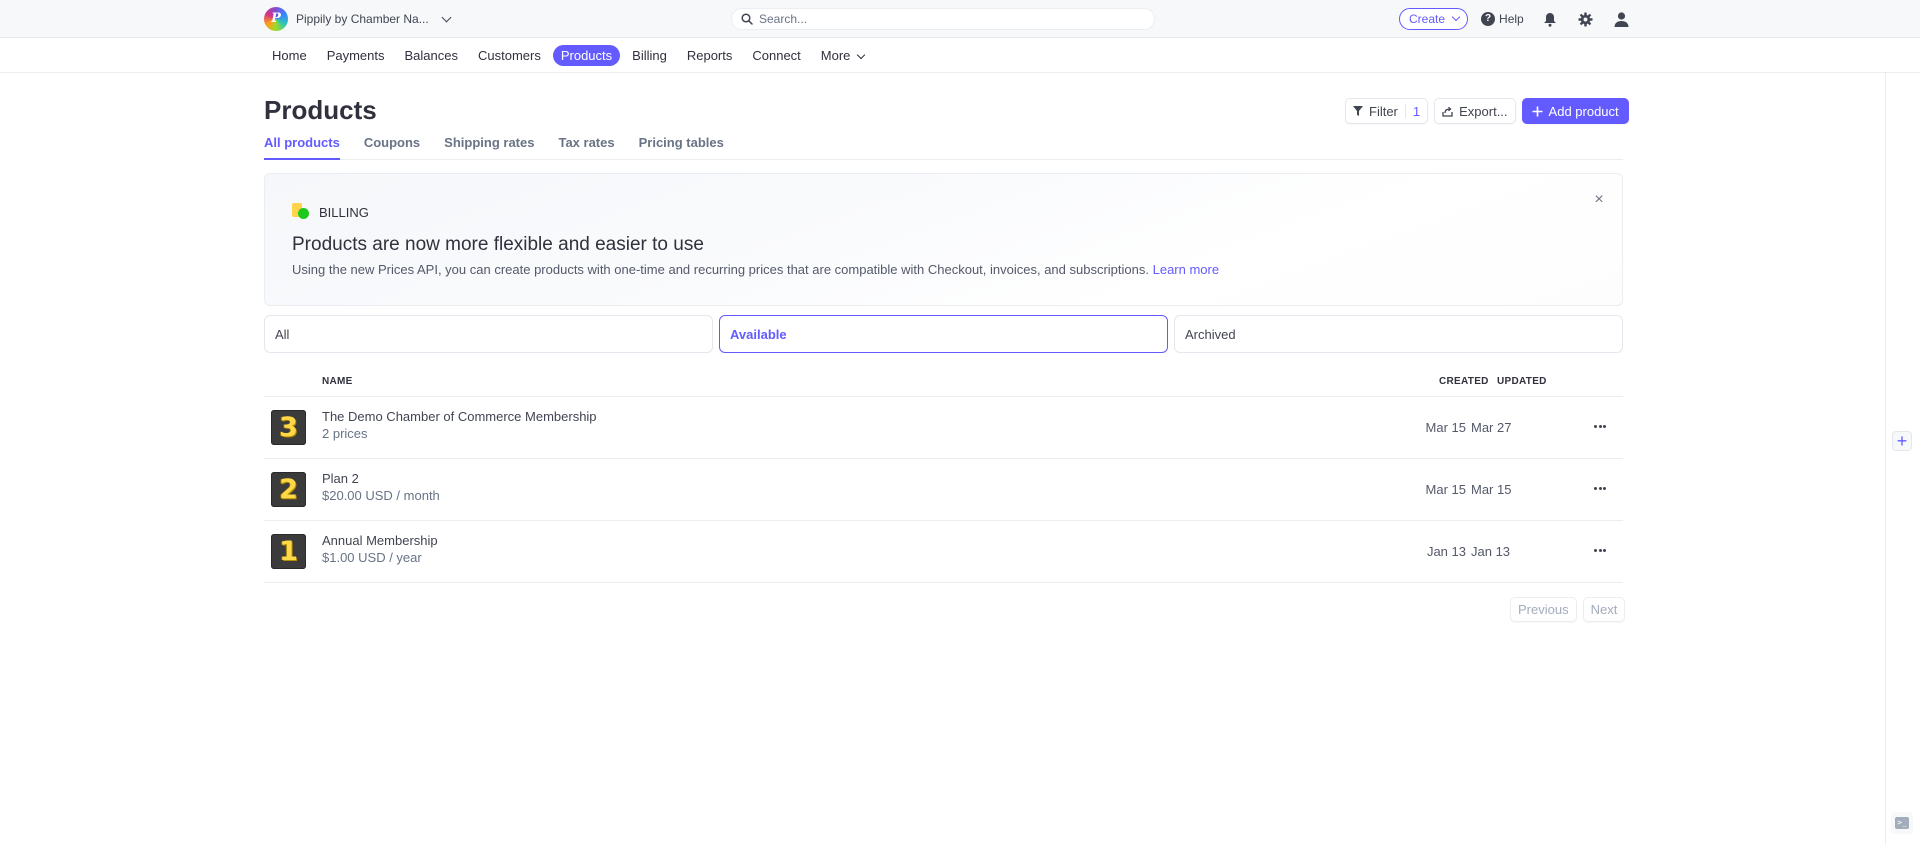 The height and width of the screenshot is (845, 1920). Describe the element at coordinates (489, 147) in the screenshot. I see `tab-shipping-rates: Shipping rates` at that location.